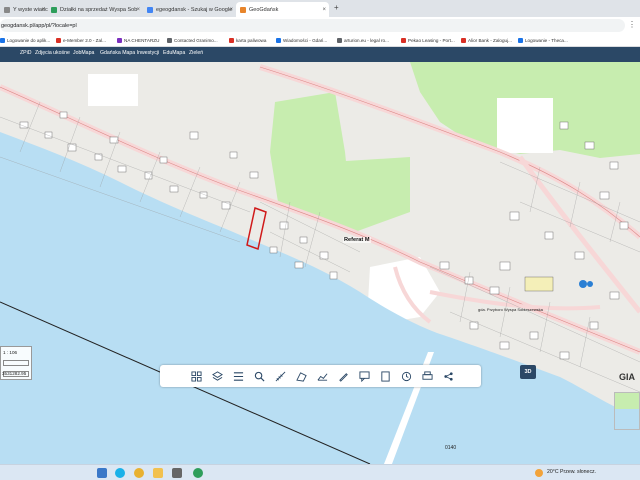 This screenshot has height=480, width=640. I want to click on browser-tab-2: Działki na sprzedaż Wyspa Sob ×, so click(95, 9).